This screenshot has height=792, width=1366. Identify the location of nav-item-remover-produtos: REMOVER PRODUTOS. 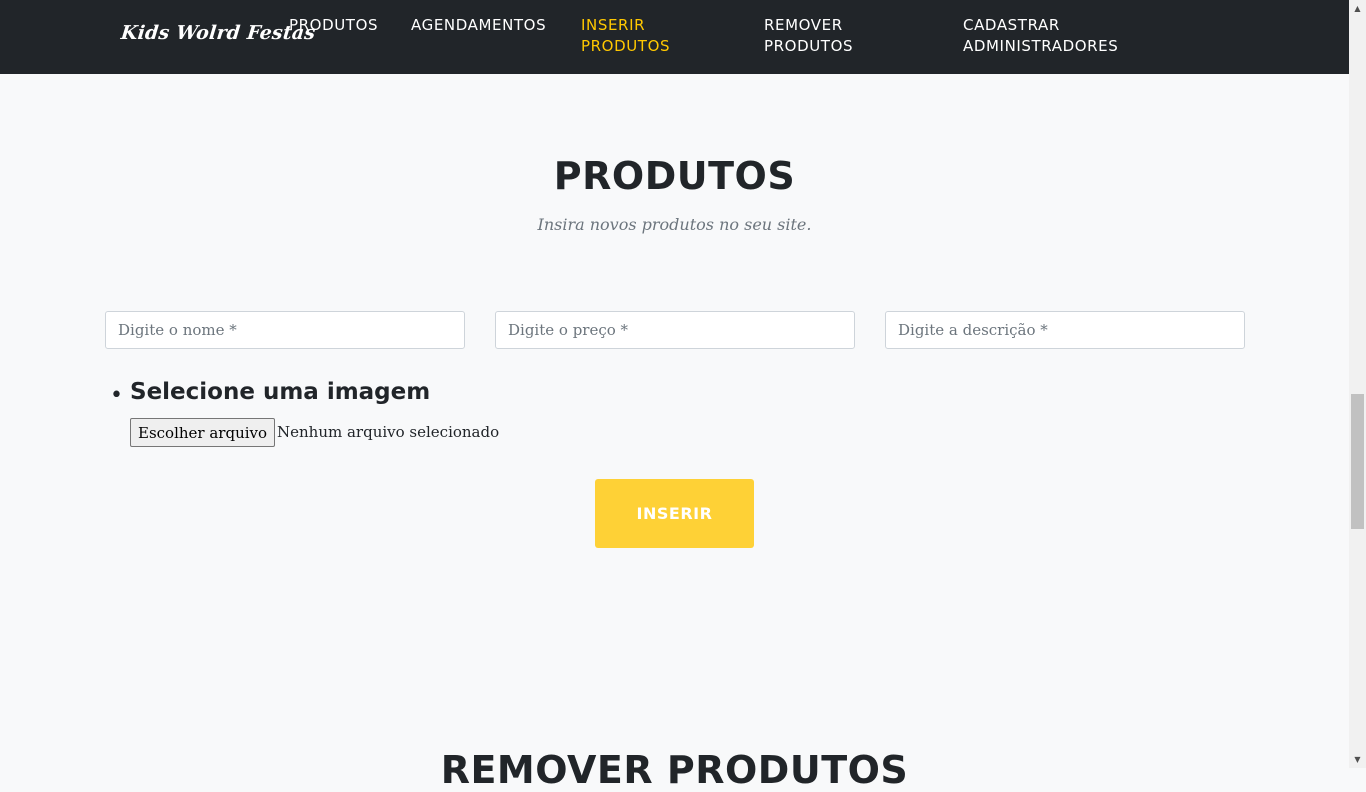
(808, 36).